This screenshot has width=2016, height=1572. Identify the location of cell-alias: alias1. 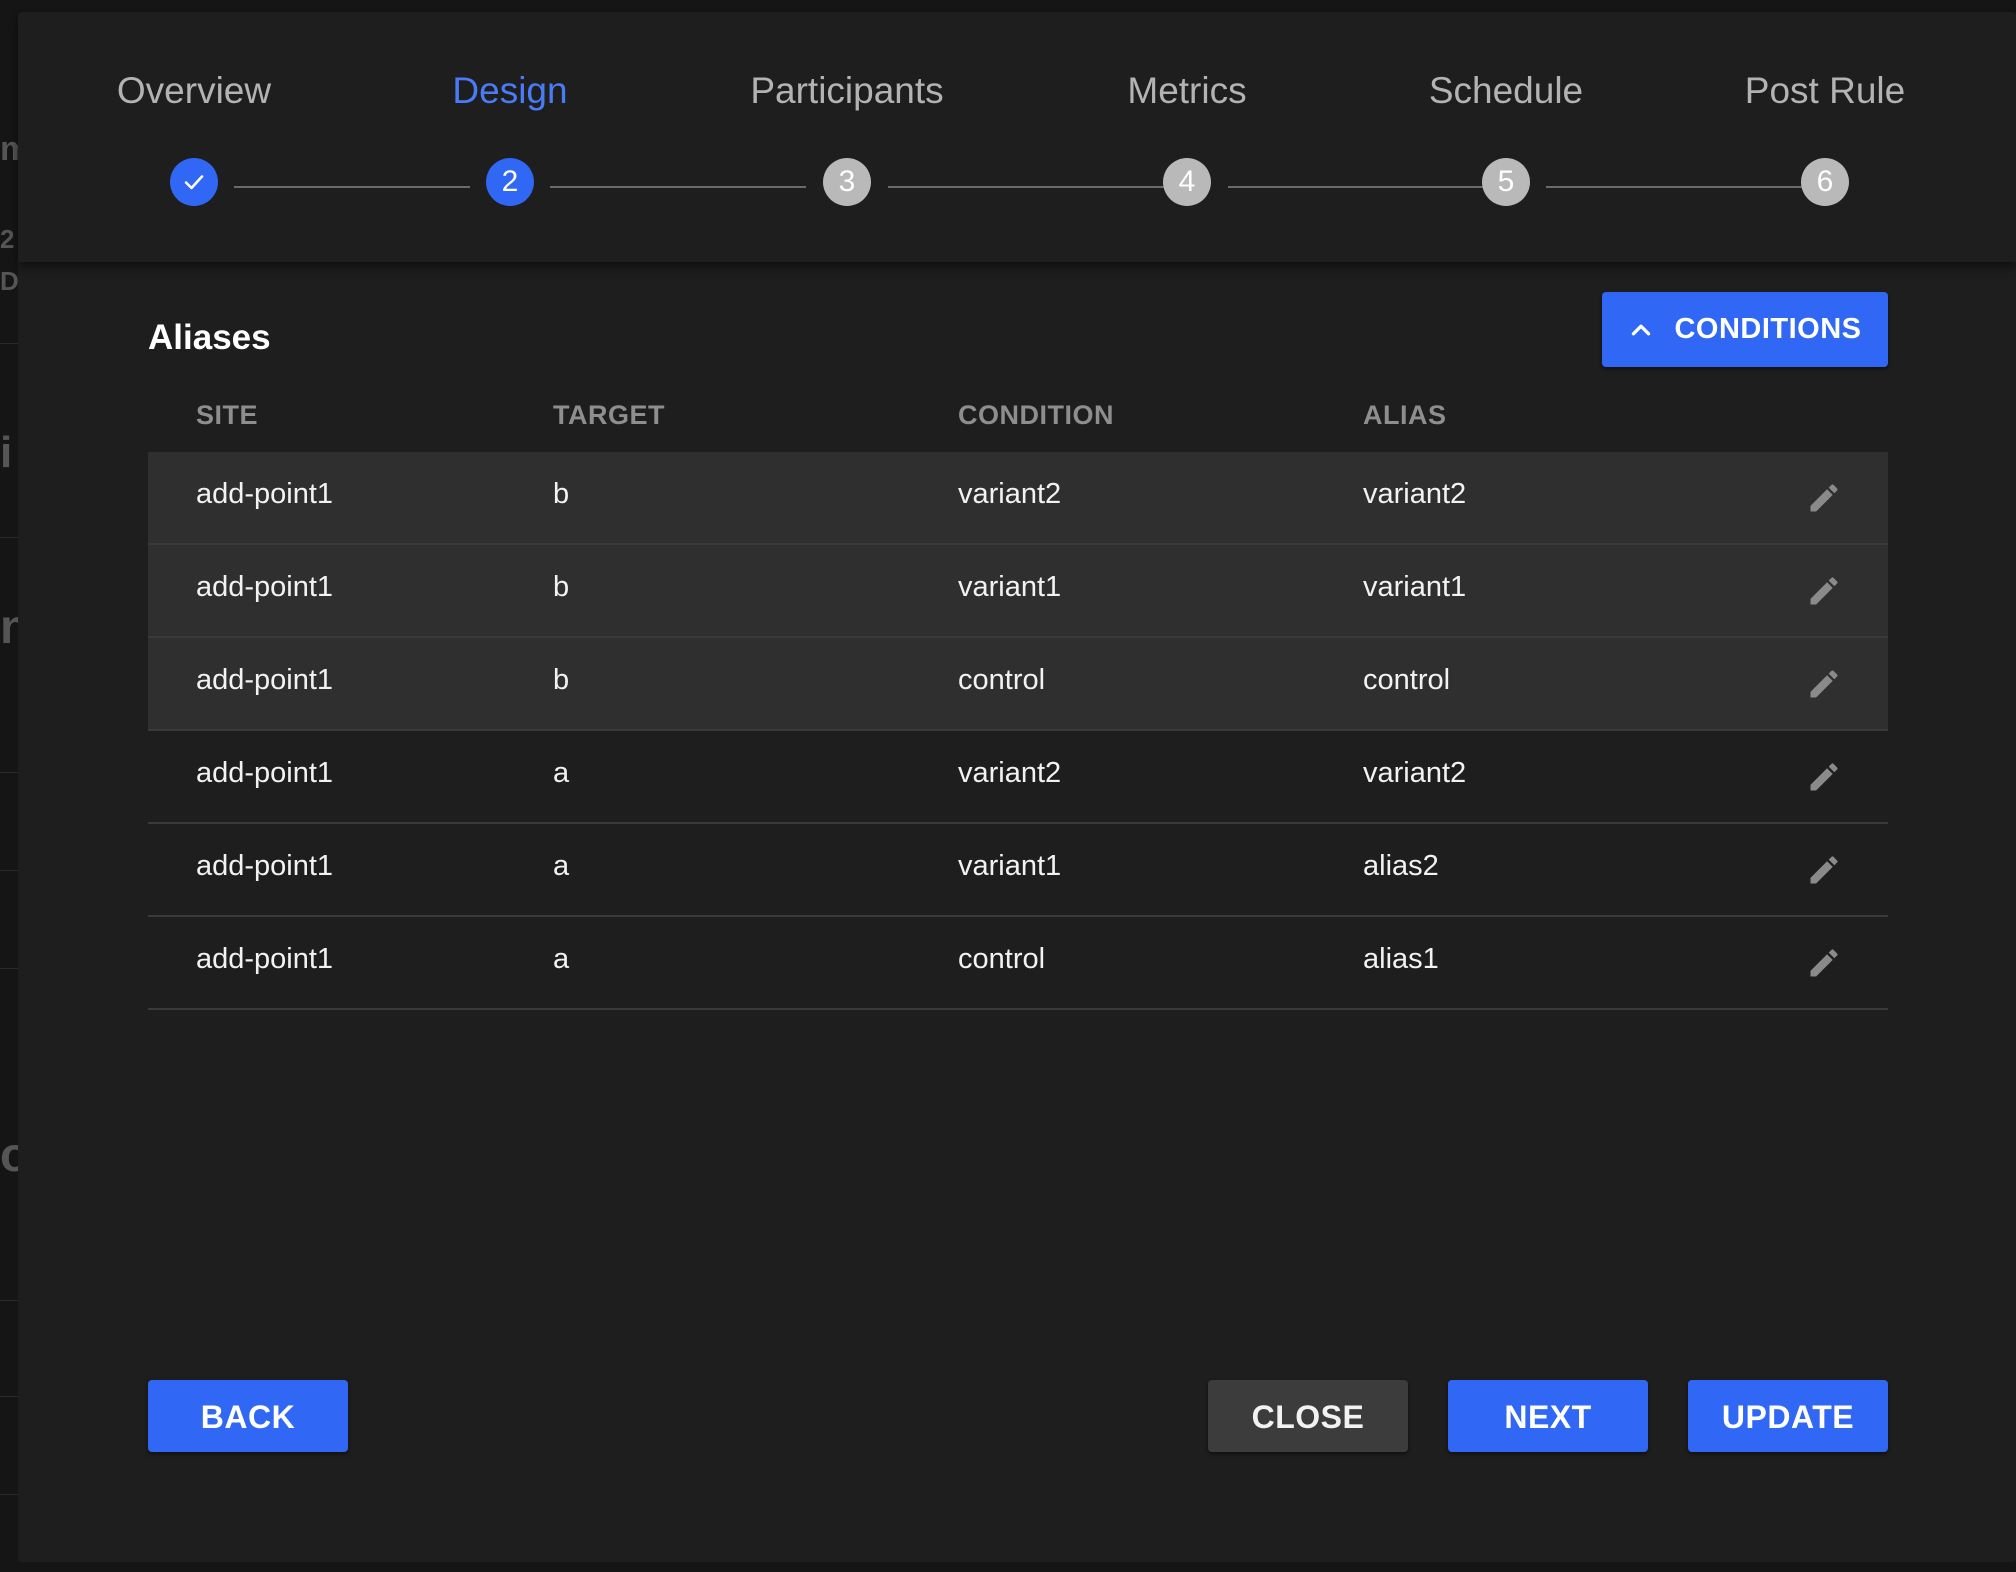
(1401, 959).